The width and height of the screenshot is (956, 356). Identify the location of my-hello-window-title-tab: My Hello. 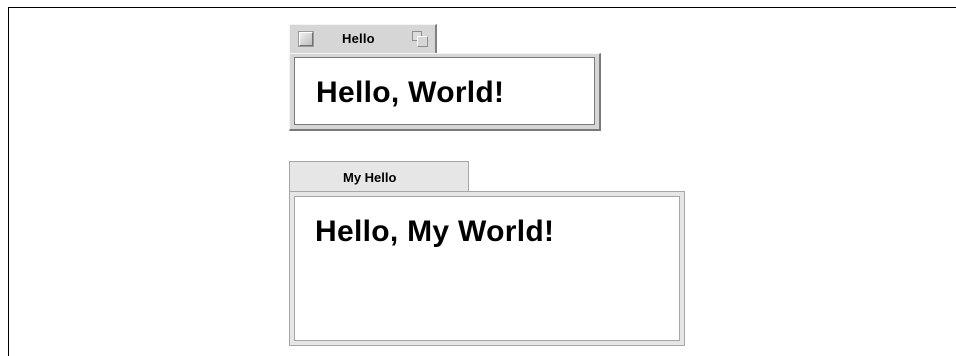
(379, 176).